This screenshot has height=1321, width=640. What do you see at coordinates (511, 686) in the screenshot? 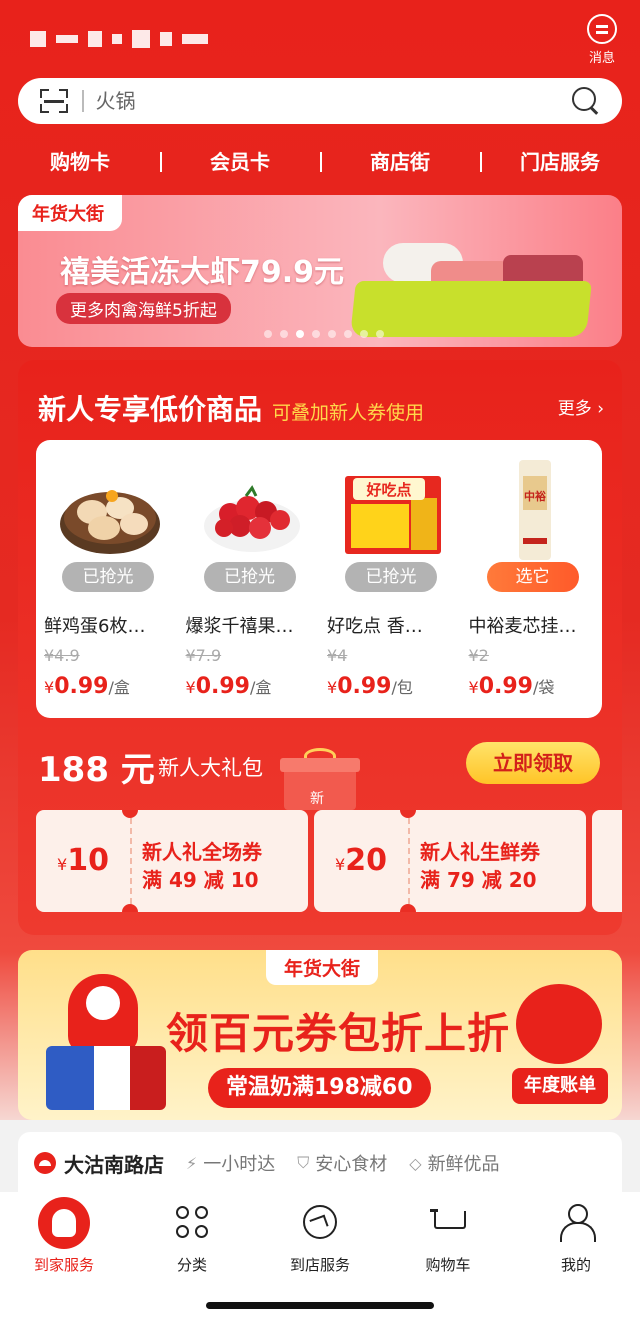
I see `sale-price: ¥0.99/袋` at bounding box center [511, 686].